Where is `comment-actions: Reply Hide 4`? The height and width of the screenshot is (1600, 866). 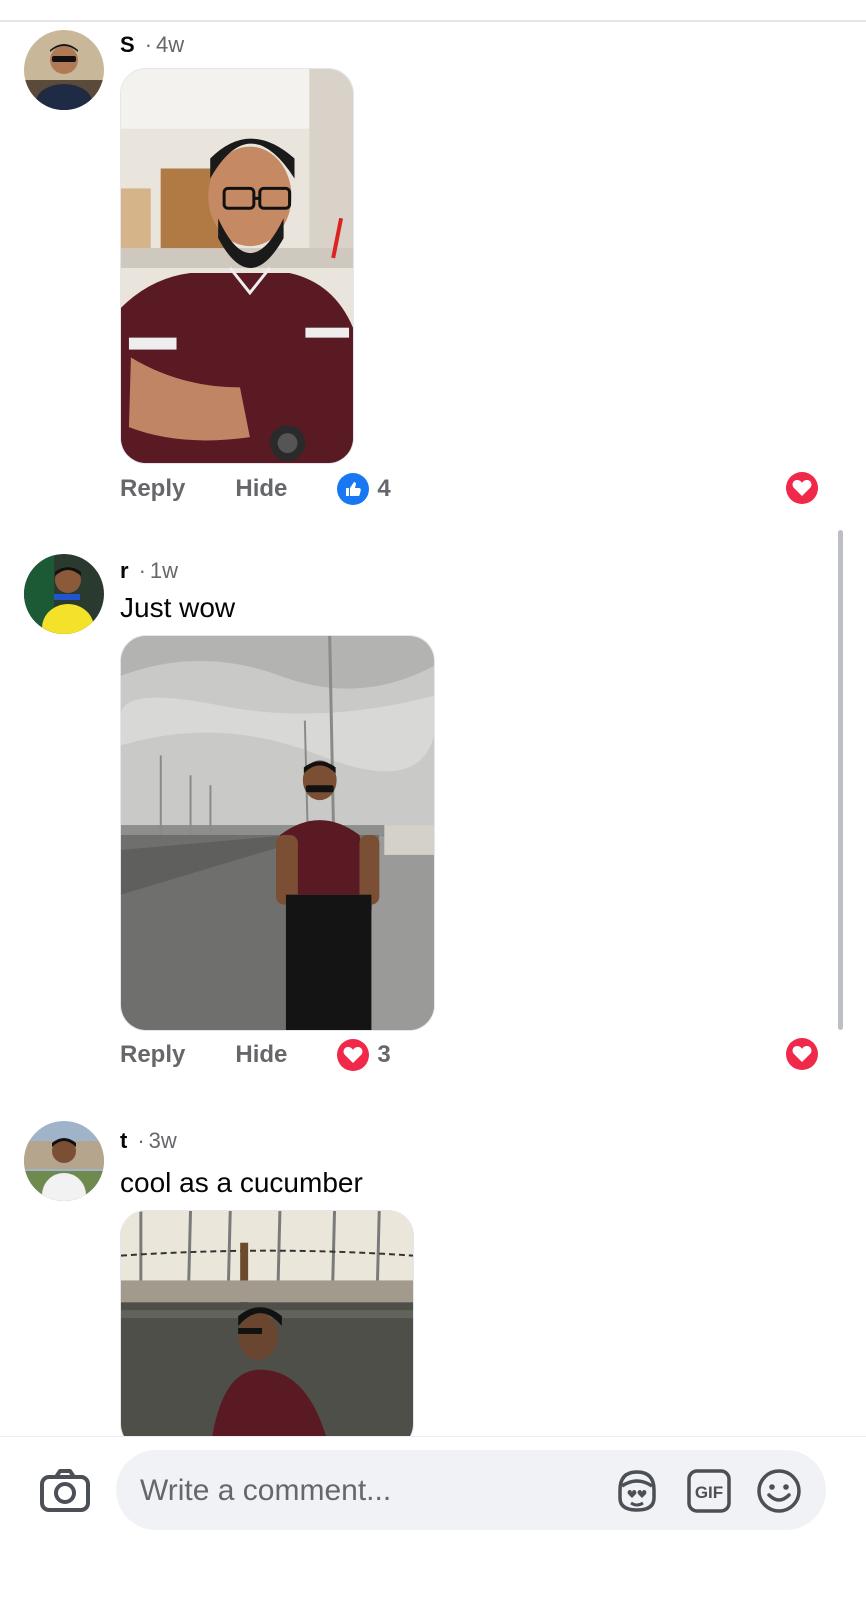 comment-actions: Reply Hide 4 is located at coordinates (255, 489).